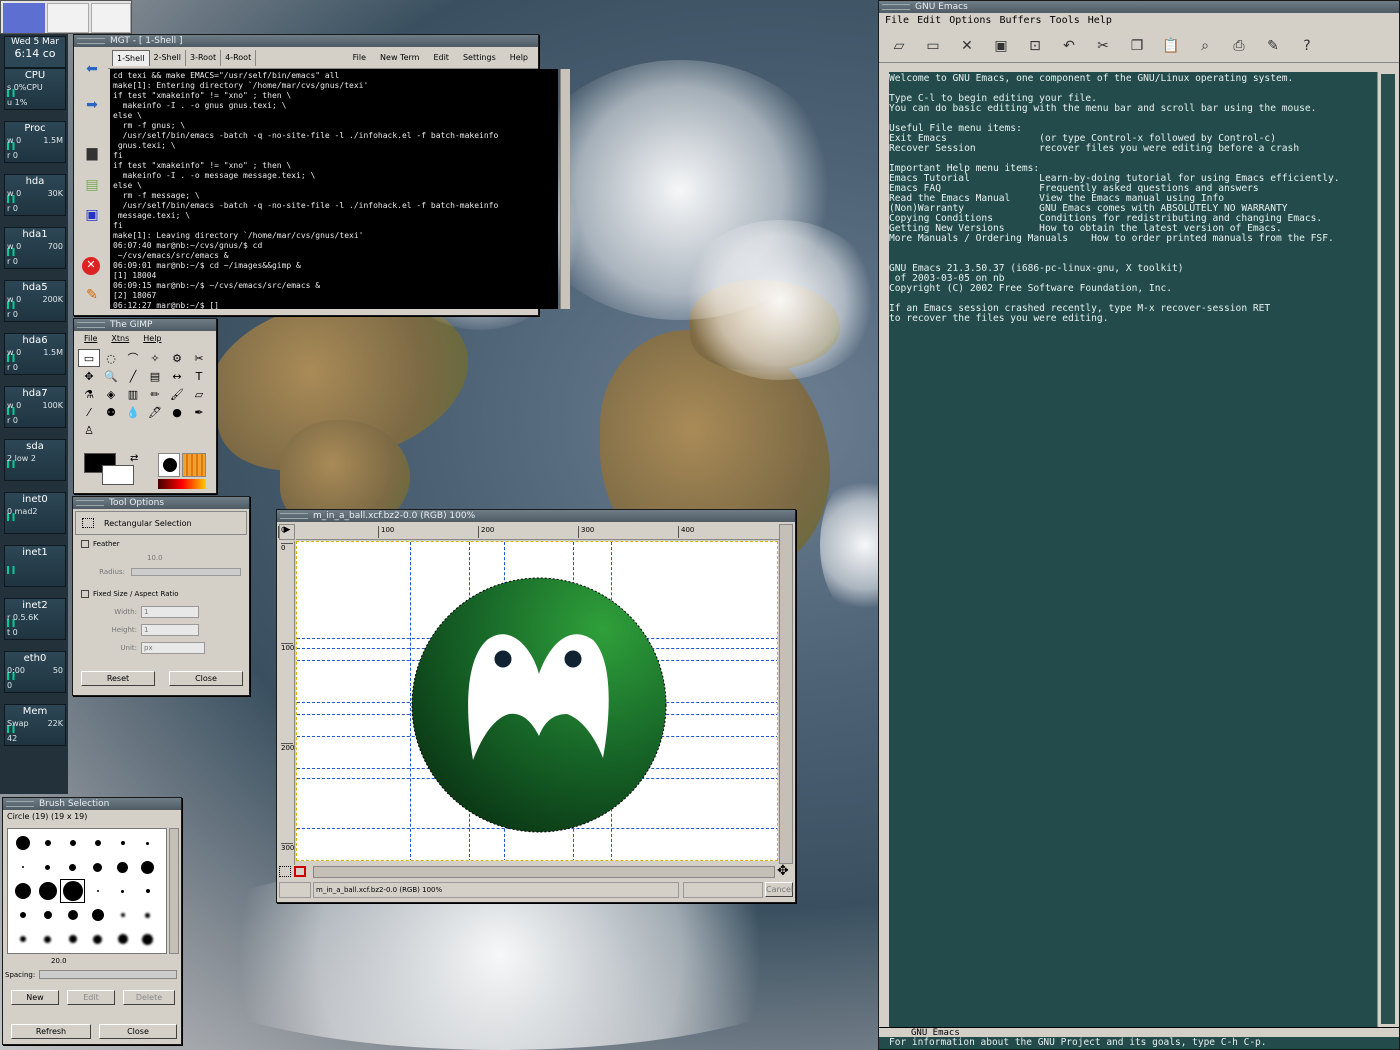 The width and height of the screenshot is (1400, 1050). Describe the element at coordinates (112, 471) in the screenshot. I see `color-swatches: ⇄` at that location.